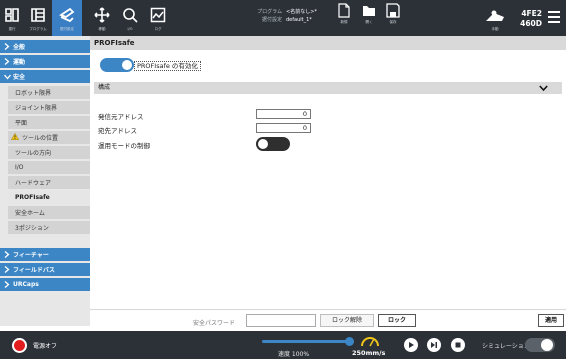  I want to click on log-tab: ログ, so click(158, 18).